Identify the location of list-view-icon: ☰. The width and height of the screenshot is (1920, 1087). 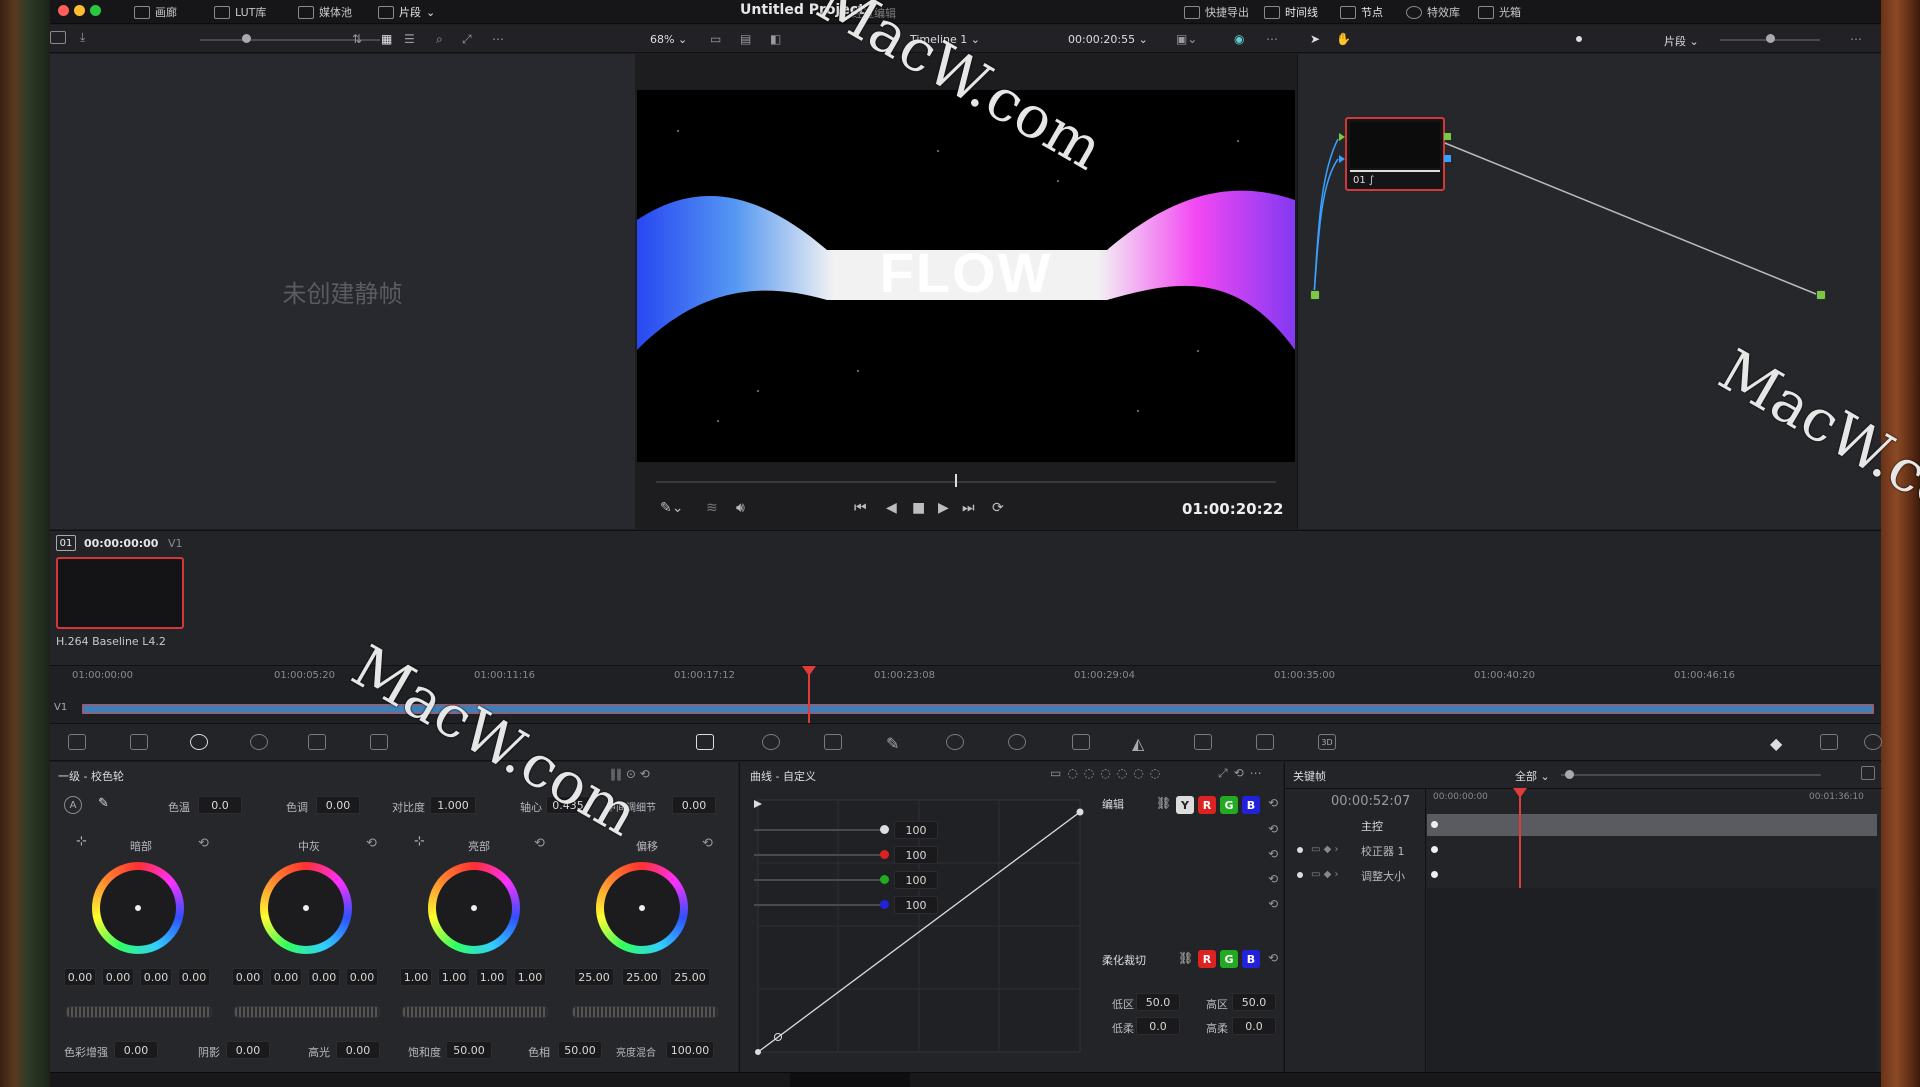
(409, 39).